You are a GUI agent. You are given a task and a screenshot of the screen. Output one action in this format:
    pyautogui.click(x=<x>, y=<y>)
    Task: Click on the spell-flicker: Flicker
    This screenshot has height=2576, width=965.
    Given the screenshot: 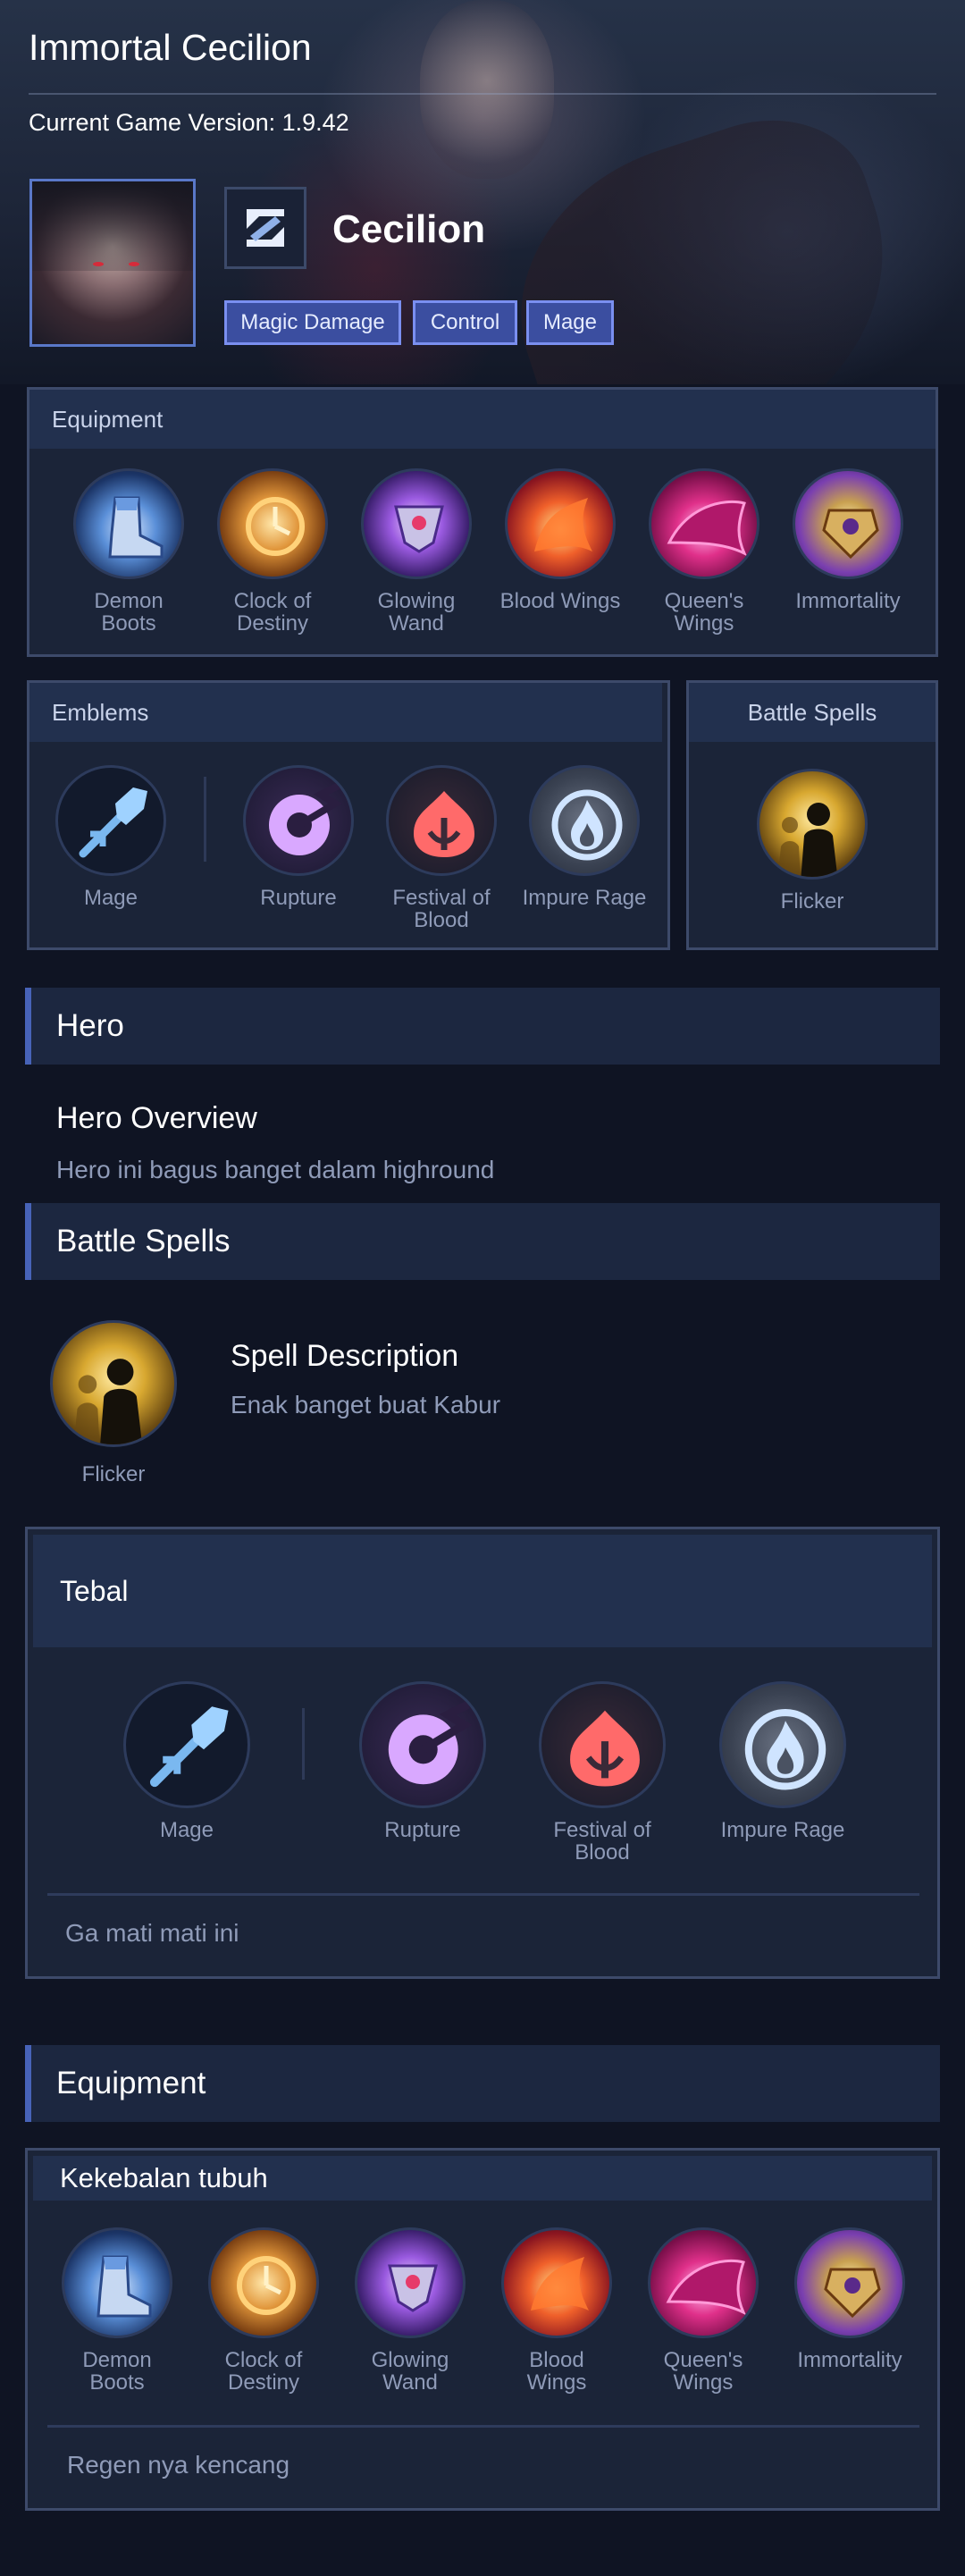 What is the action you would take?
    pyautogui.click(x=812, y=841)
    